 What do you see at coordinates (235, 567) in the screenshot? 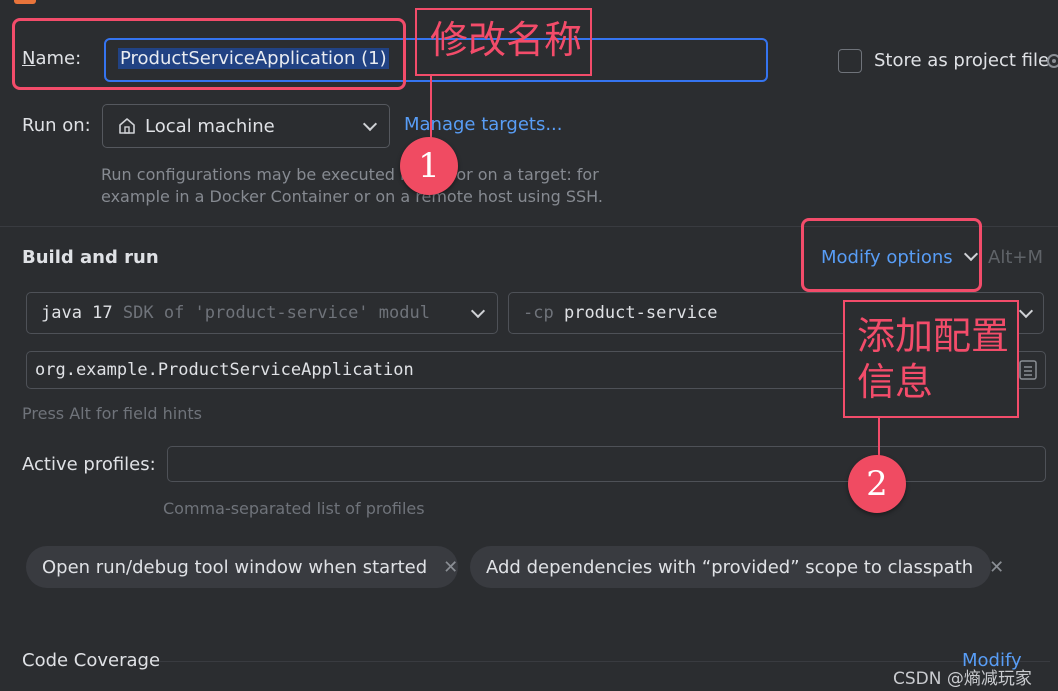
I see `option-chip-label: Open run/debug tool window when started` at bounding box center [235, 567].